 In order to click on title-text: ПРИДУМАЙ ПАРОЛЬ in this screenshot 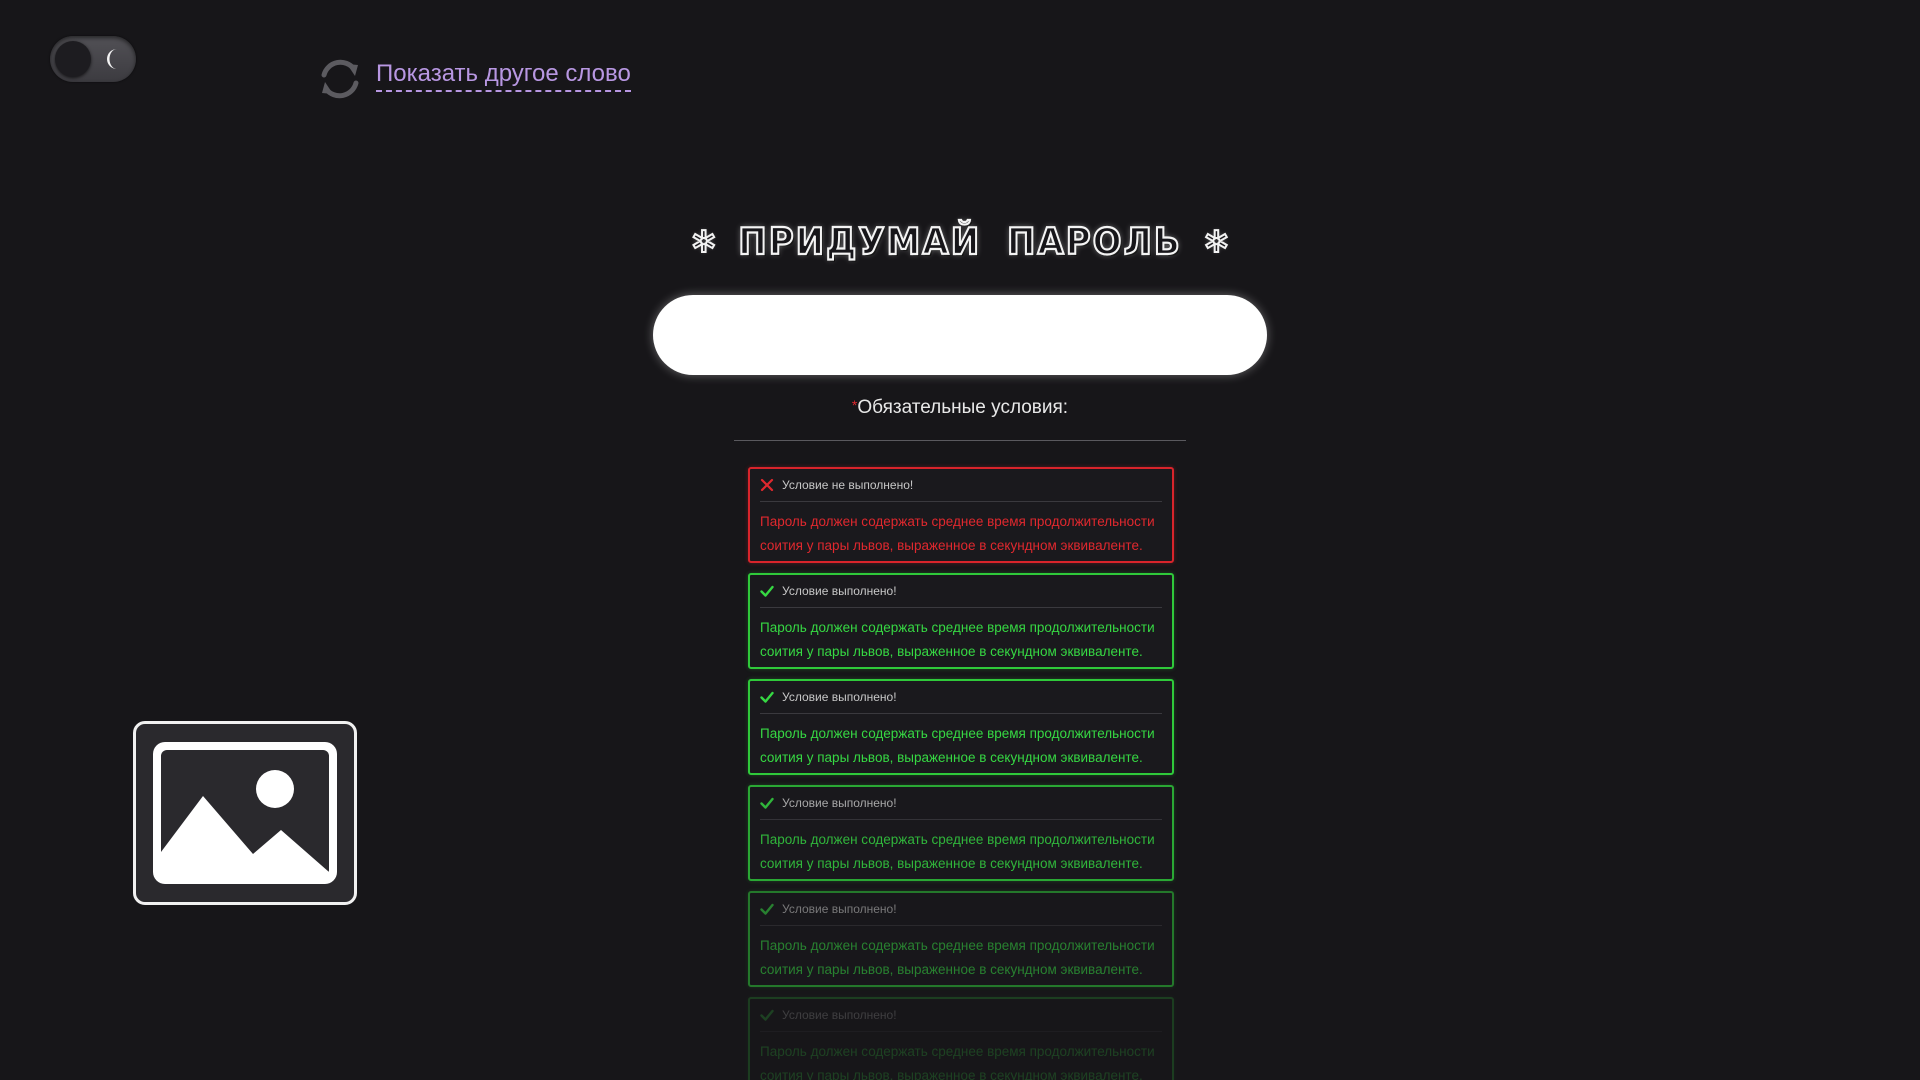, I will do `click(959, 241)`.